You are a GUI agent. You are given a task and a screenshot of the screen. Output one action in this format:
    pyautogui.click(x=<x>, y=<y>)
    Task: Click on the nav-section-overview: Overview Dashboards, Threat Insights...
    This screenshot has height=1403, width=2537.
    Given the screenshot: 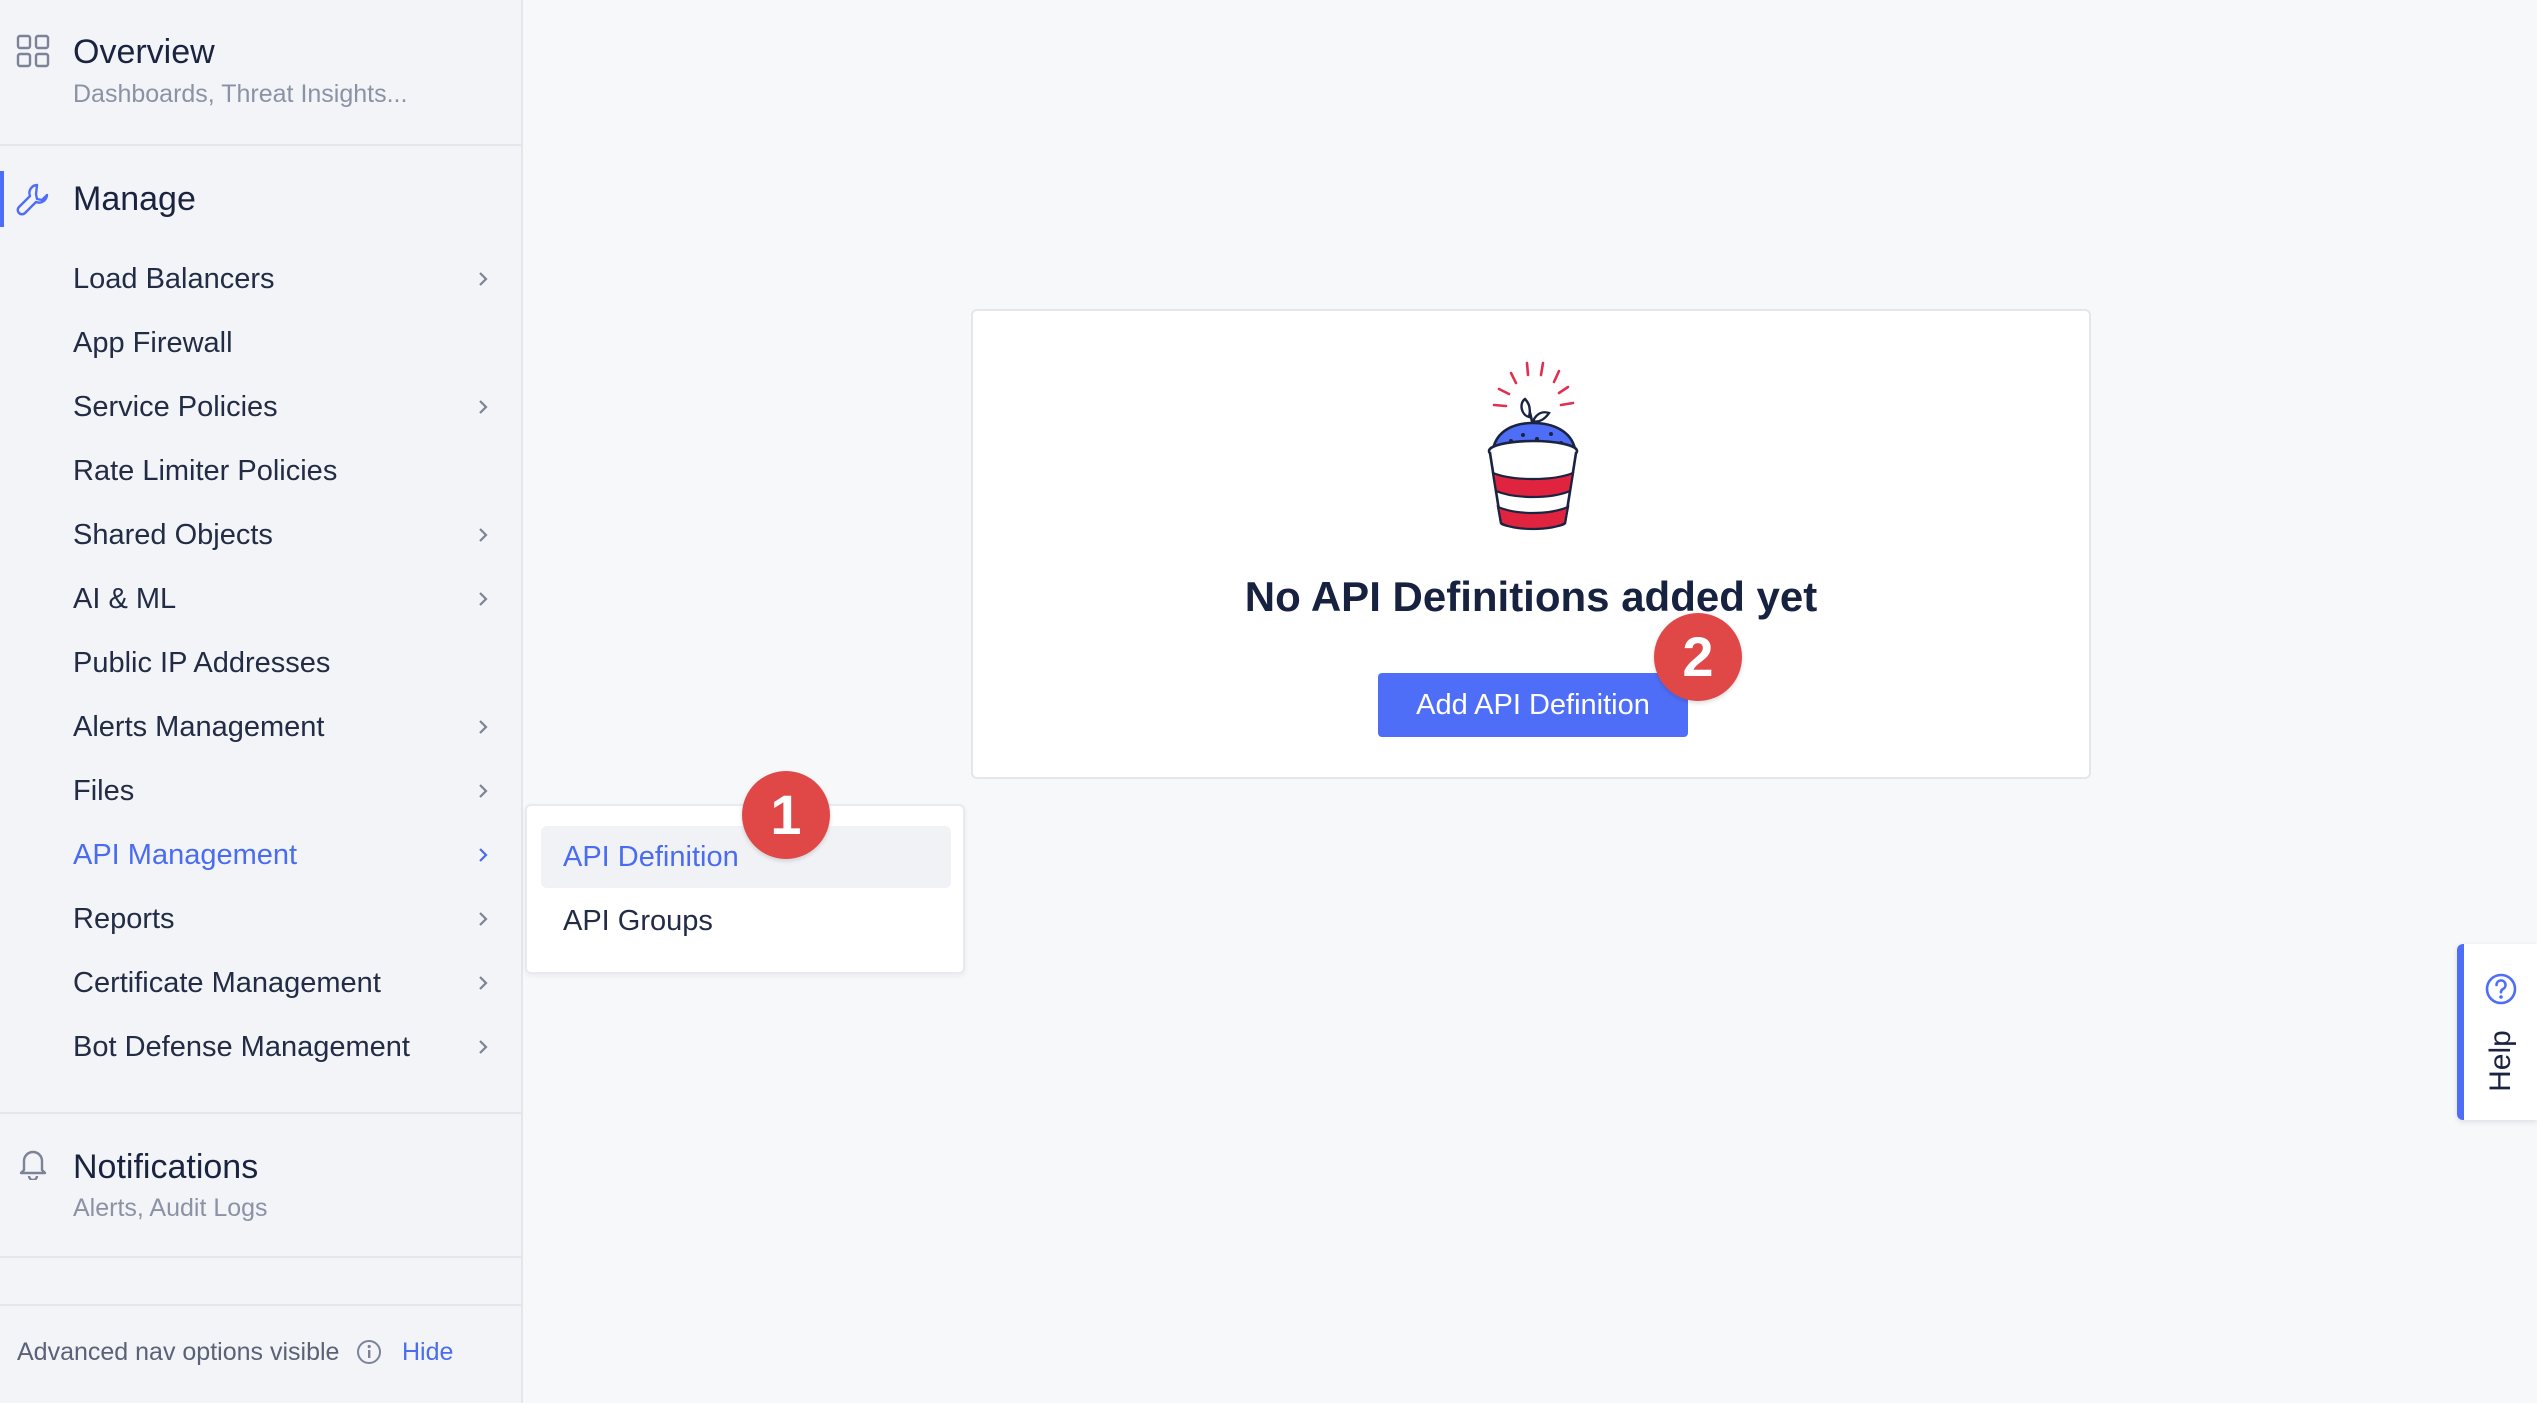 What is the action you would take?
    pyautogui.click(x=260, y=73)
    